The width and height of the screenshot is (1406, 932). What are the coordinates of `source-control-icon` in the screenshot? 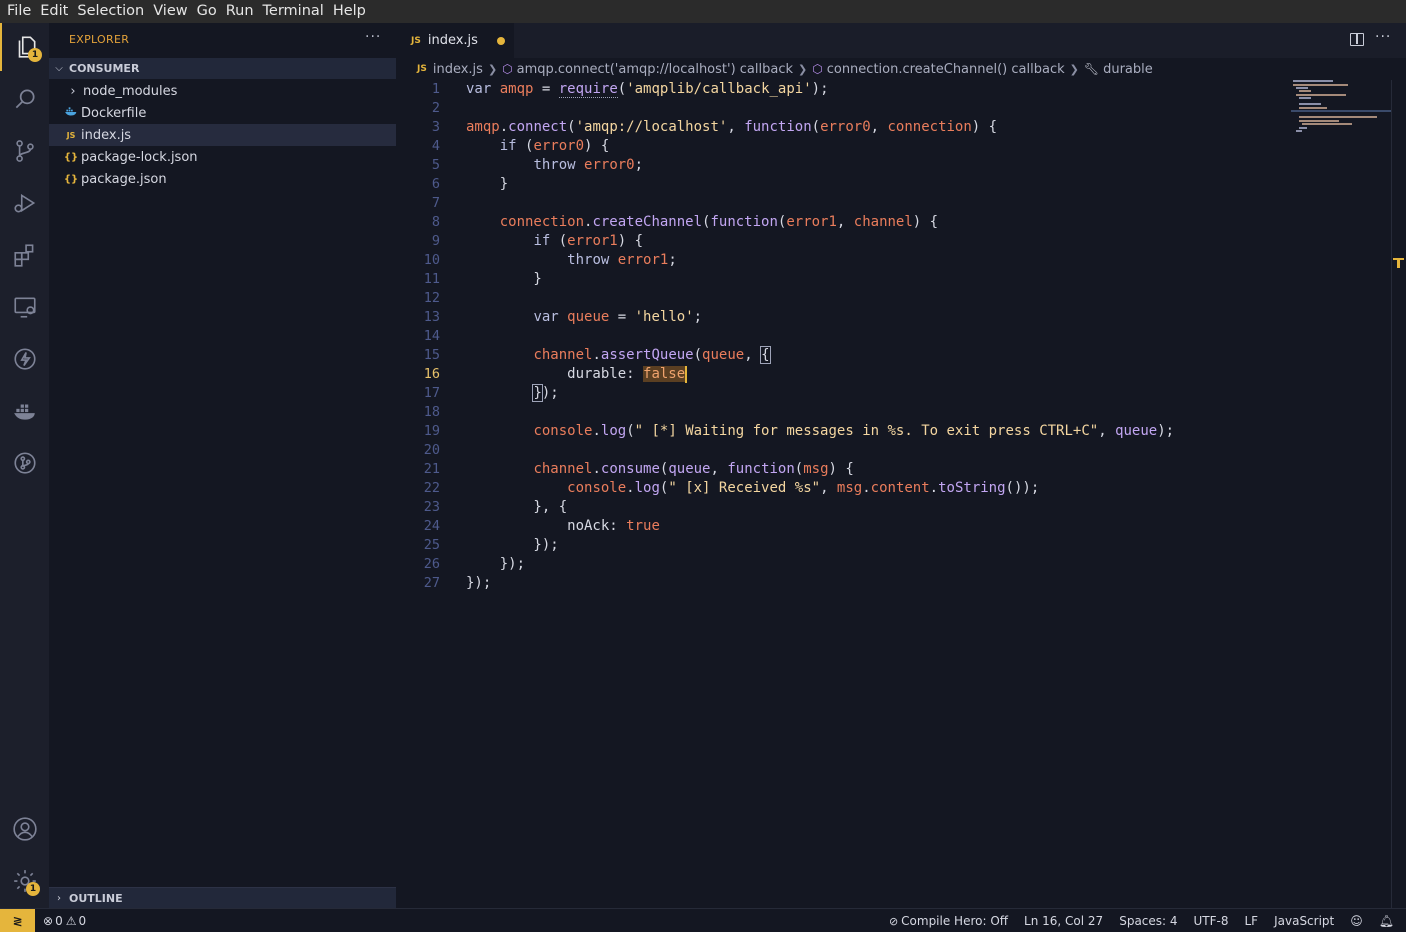 It's located at (24, 151).